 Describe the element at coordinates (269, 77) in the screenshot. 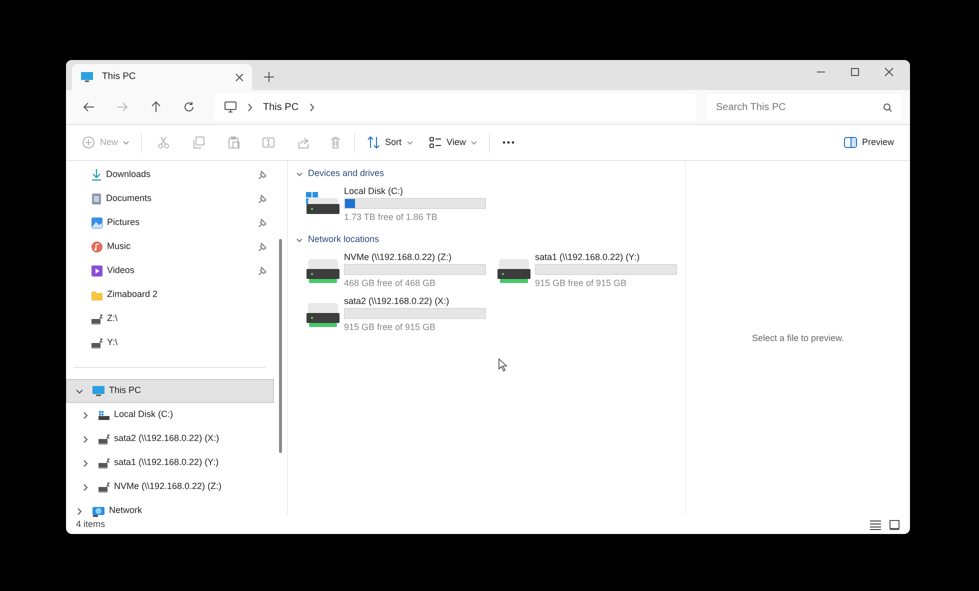

I see `plus-icon` at that location.